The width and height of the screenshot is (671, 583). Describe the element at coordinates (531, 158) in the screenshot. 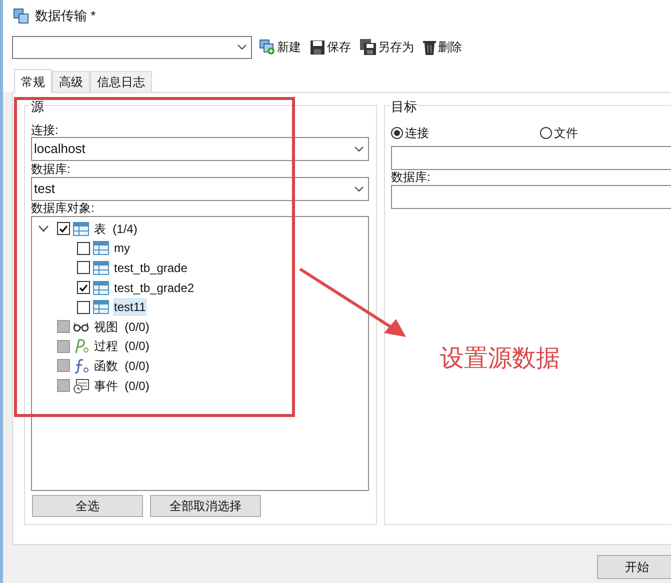

I see `connection-field` at that location.